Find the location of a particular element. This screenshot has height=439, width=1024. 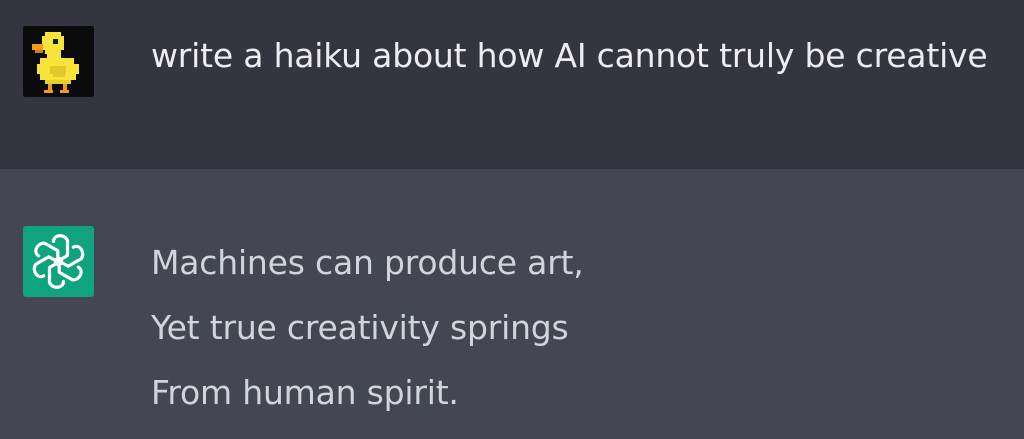

user-avatar is located at coordinates (58, 61).